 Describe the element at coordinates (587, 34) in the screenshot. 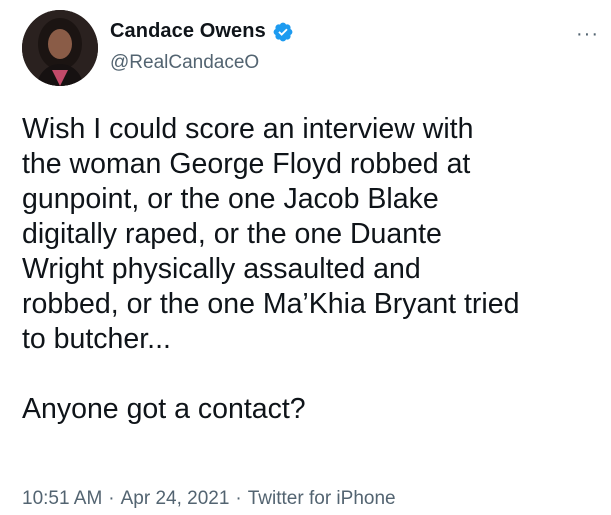

I see `more-options-icon: ···` at that location.